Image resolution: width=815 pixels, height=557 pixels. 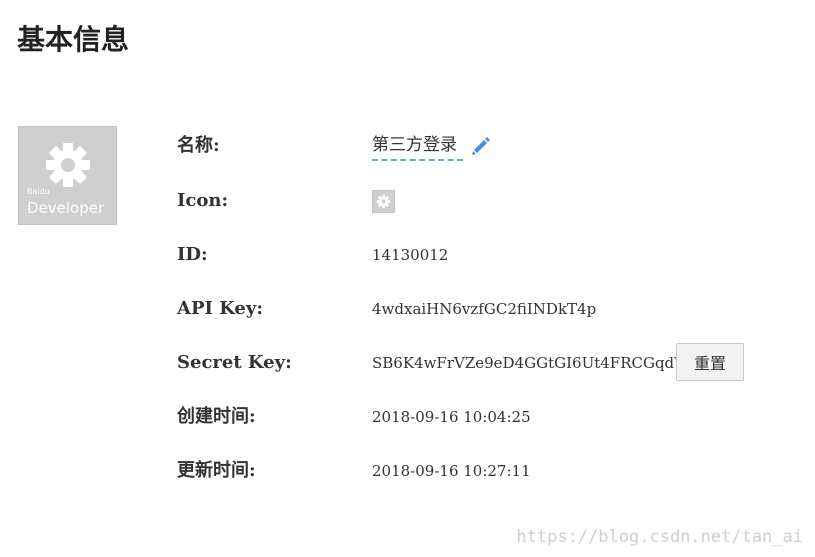 What do you see at coordinates (220, 308) in the screenshot?
I see `field-label-api-key: API Key:` at bounding box center [220, 308].